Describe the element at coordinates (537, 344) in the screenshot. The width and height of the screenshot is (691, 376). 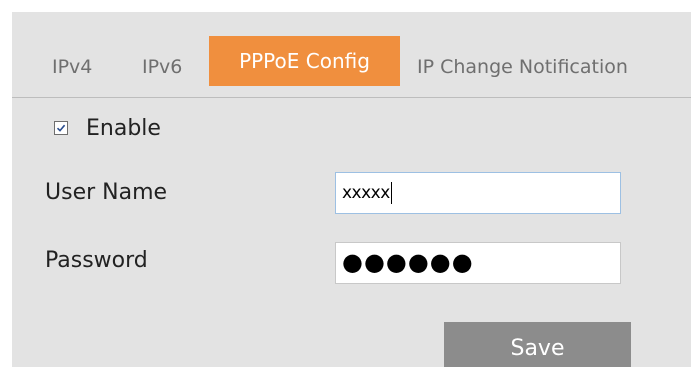
I see `save-button: Save` at that location.